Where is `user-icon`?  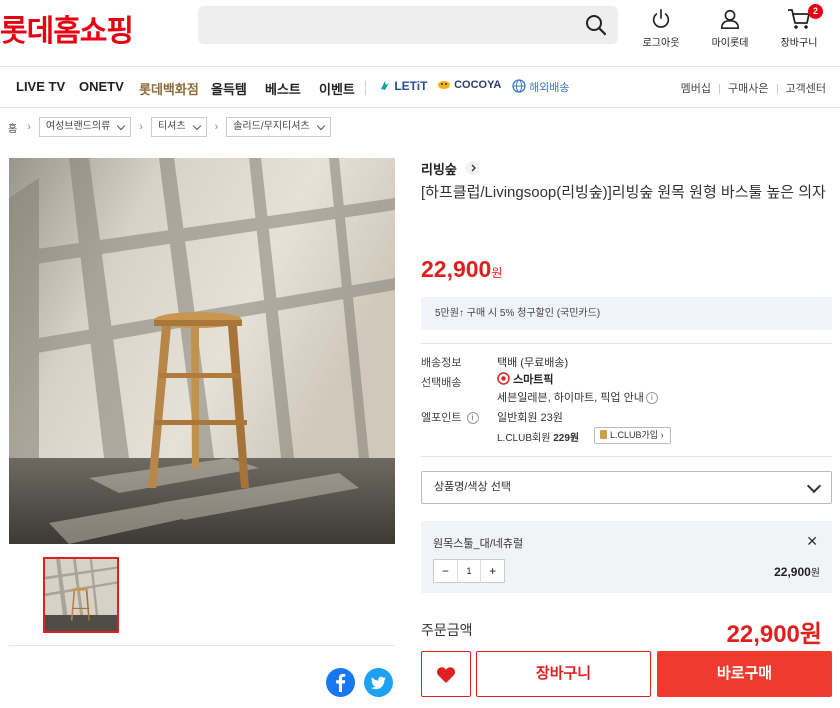 user-icon is located at coordinates (730, 19).